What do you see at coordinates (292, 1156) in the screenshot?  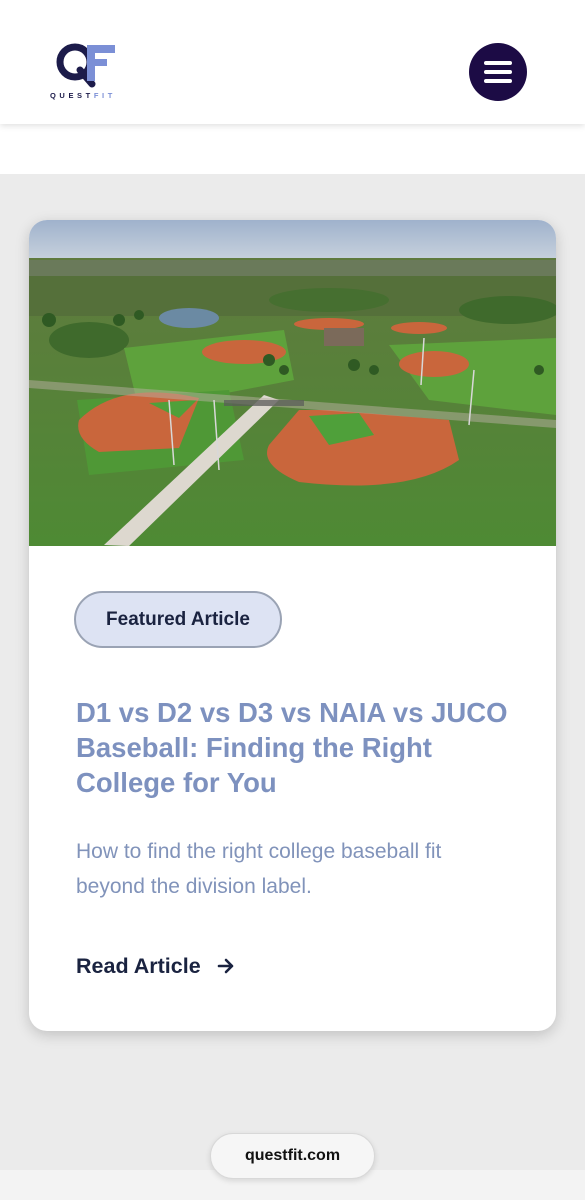 I see `browser-url-pill: questfit.com` at bounding box center [292, 1156].